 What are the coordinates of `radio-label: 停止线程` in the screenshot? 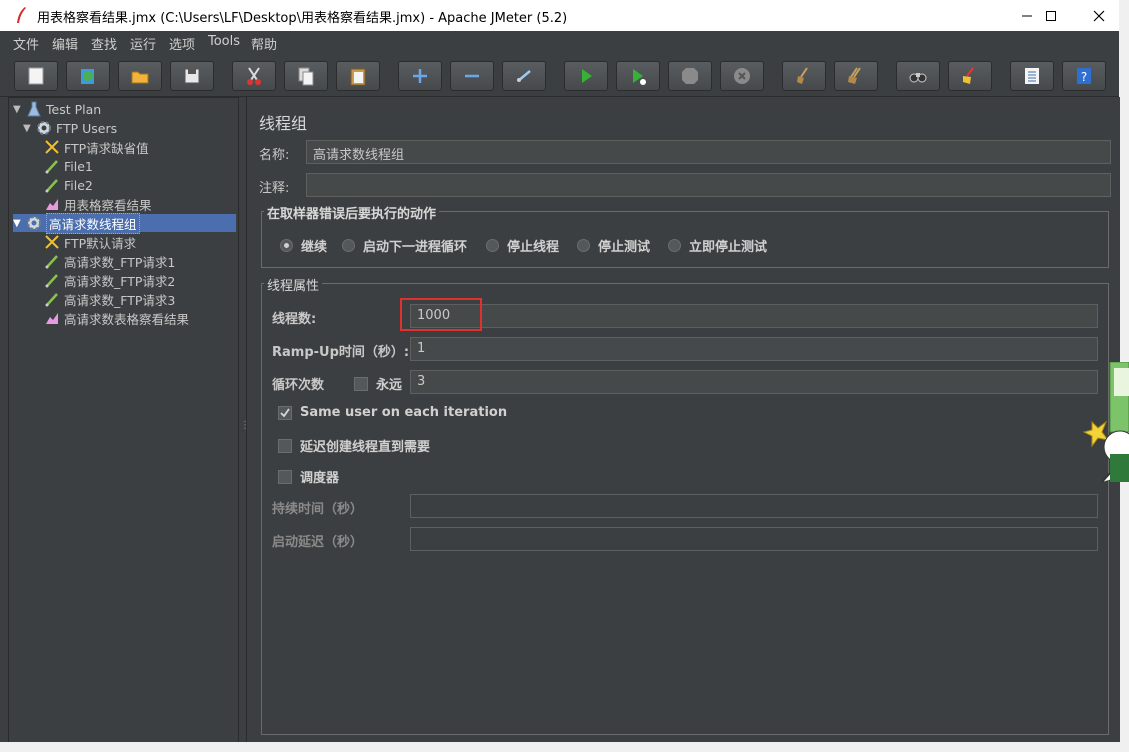 It's located at (533, 247).